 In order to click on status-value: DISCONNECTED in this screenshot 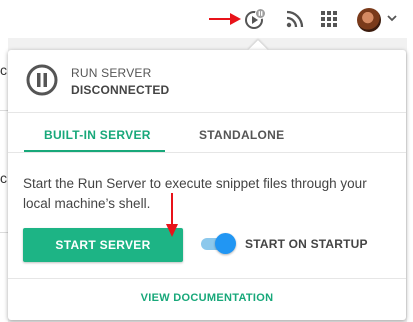, I will do `click(120, 90)`.